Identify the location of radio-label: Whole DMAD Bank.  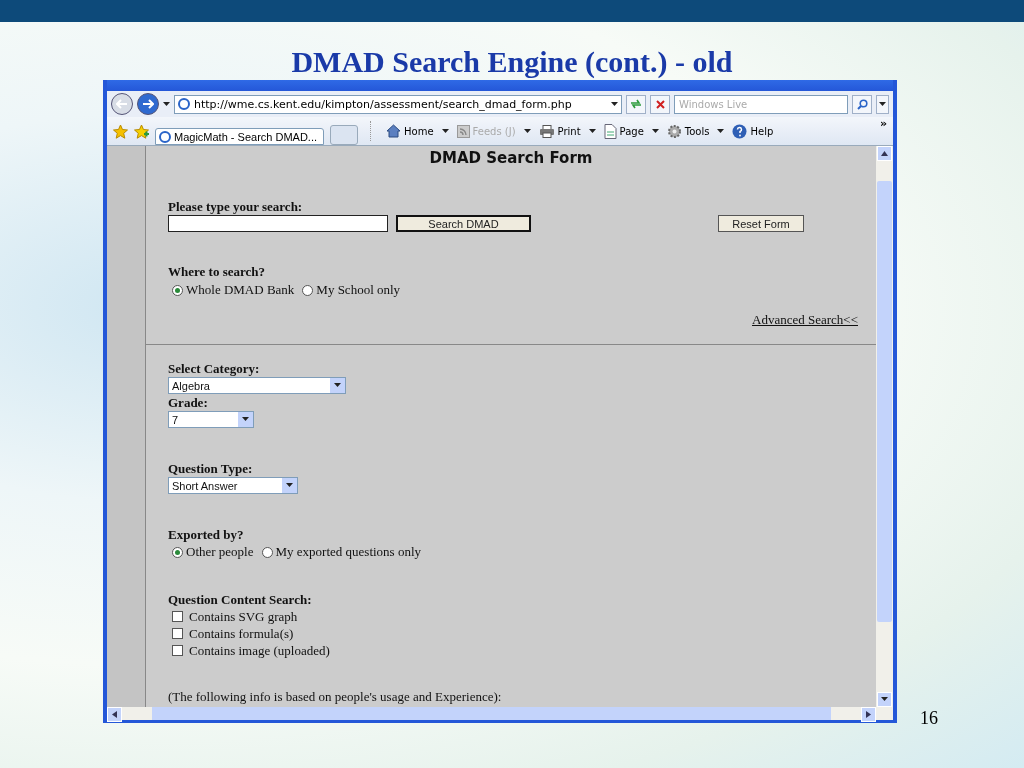
(240, 290).